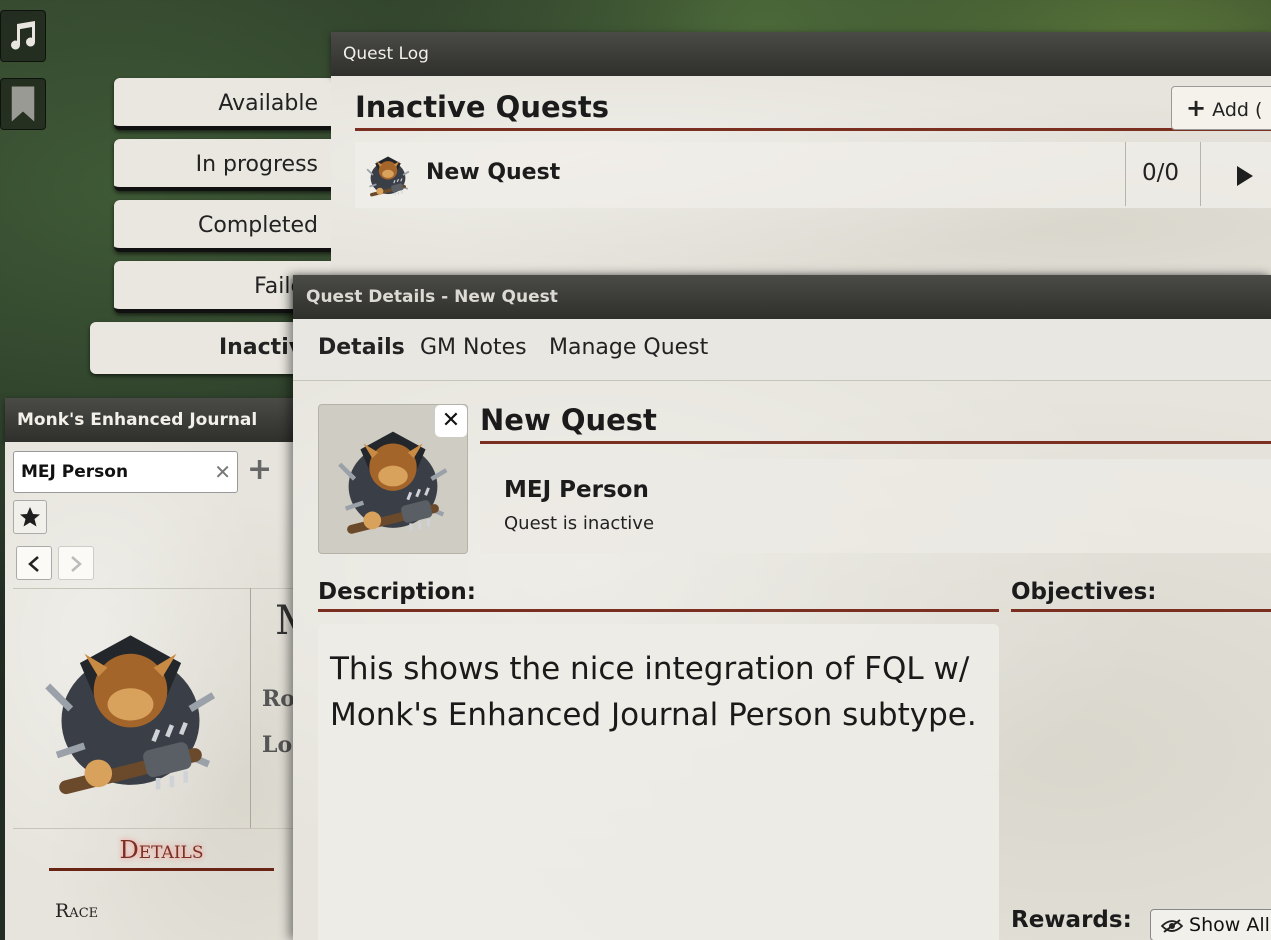  I want to click on quest-row: New Quest 0/0, so click(813, 175).